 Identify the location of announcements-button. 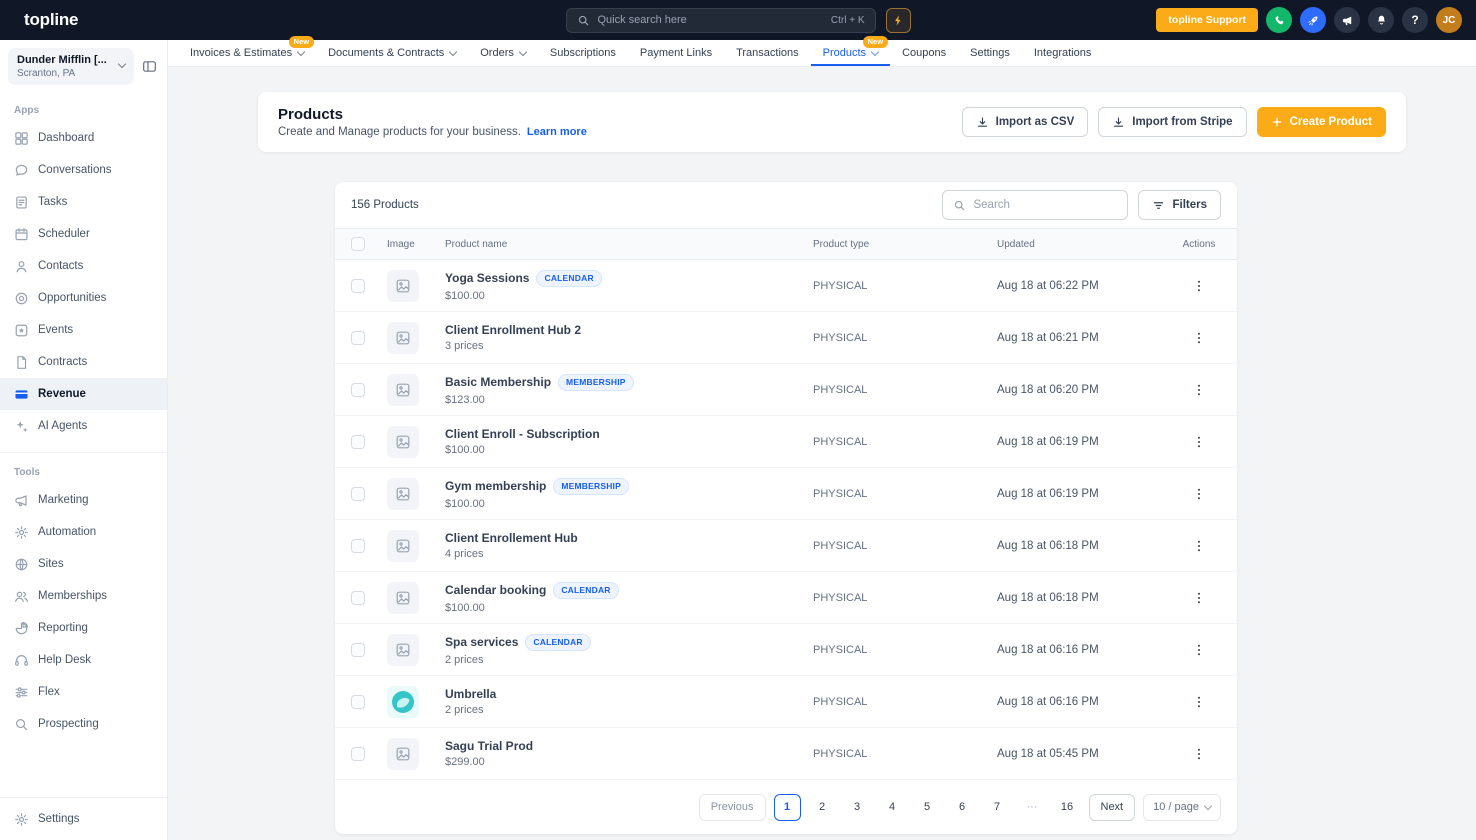
(1347, 20).